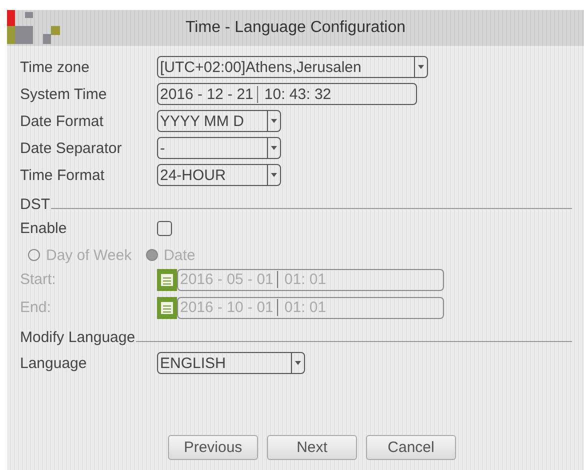 This screenshot has width=584, height=470. I want to click on field-label: Time Format, so click(63, 175).